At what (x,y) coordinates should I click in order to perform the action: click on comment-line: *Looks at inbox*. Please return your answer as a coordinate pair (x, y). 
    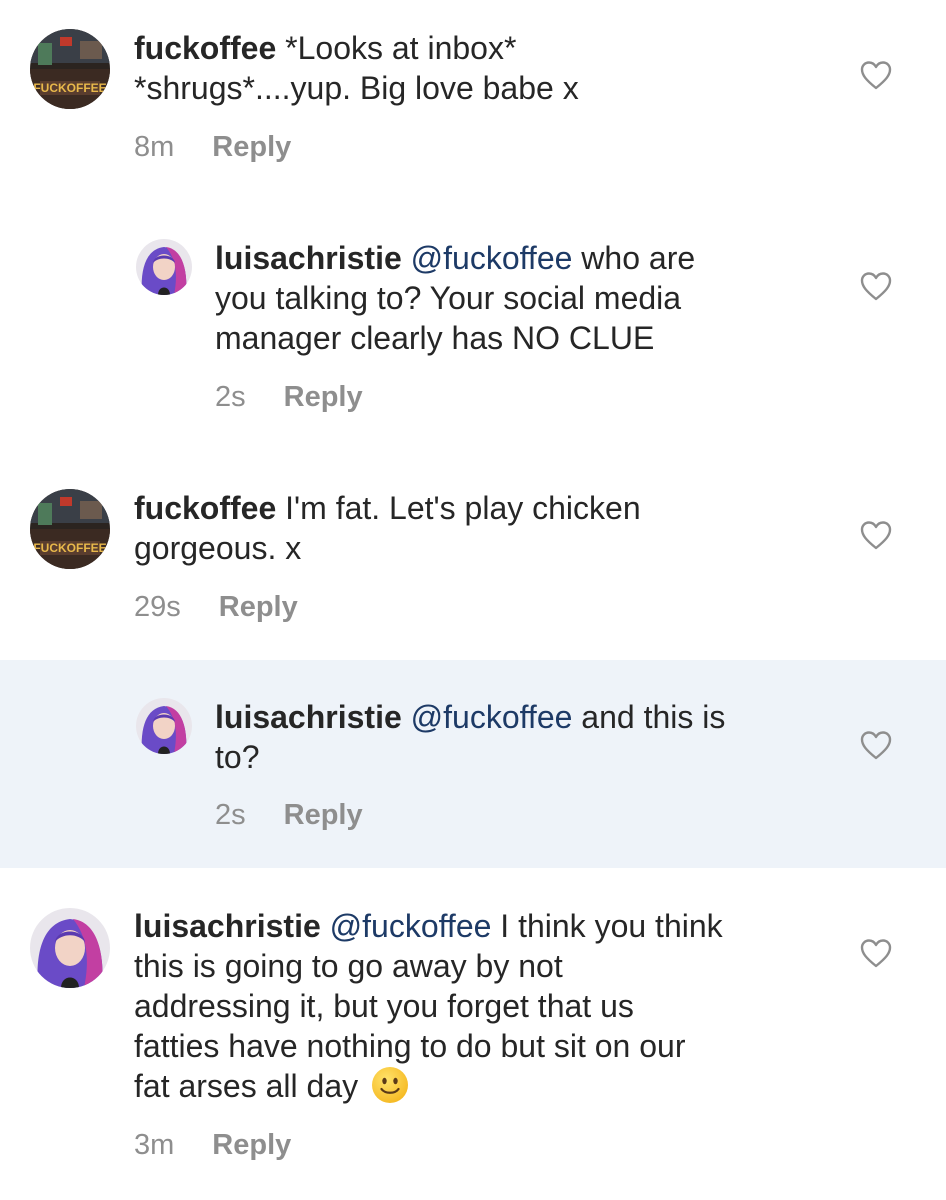
    Looking at the image, I should click on (401, 48).